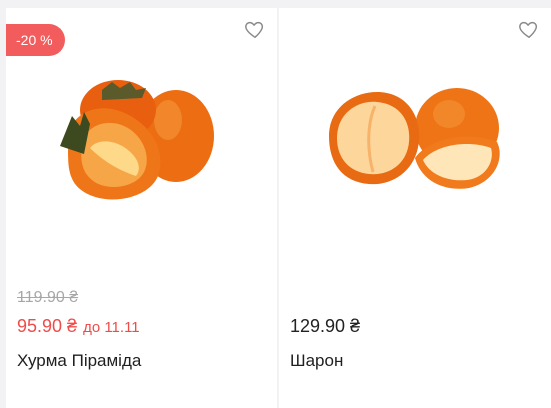  I want to click on sale-price-row: 95.90 ₴ до 11.11, so click(78, 326).